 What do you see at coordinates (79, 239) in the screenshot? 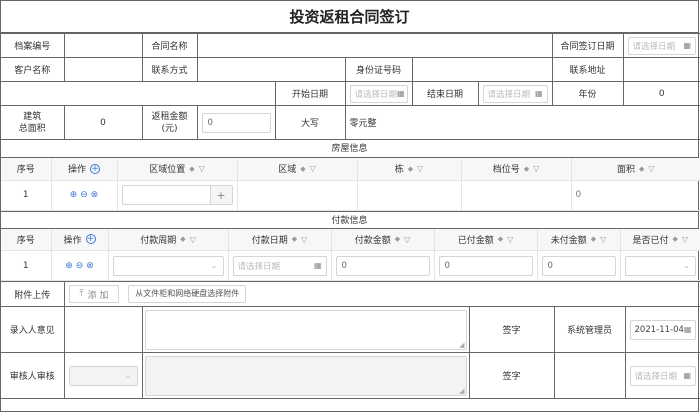
I see `pay-col-ops: 操作 +` at bounding box center [79, 239].